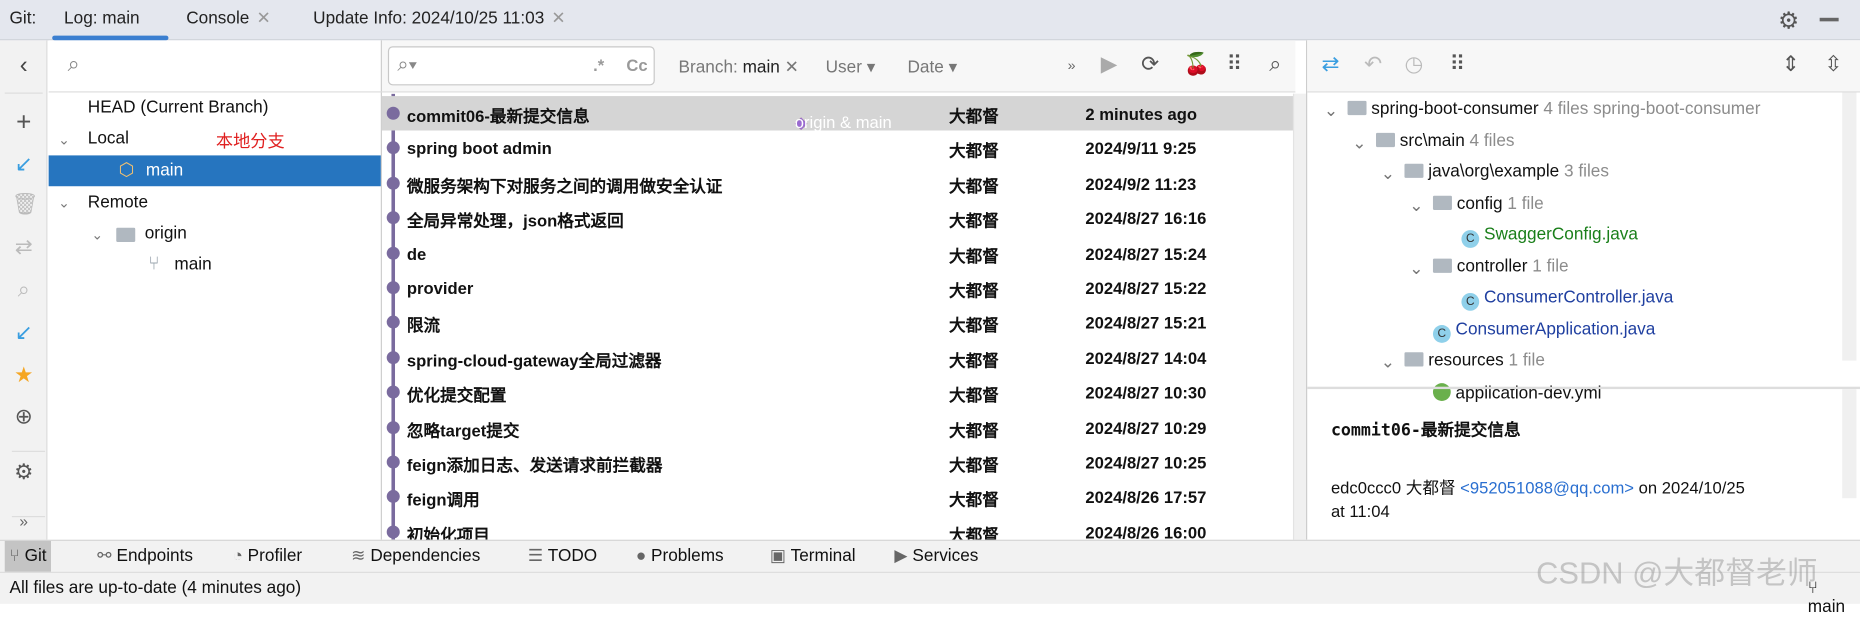  Describe the element at coordinates (837, 427) in the screenshot. I see `commit-row: 忽略target提交 大都督 2024/8/27 10:29` at that location.